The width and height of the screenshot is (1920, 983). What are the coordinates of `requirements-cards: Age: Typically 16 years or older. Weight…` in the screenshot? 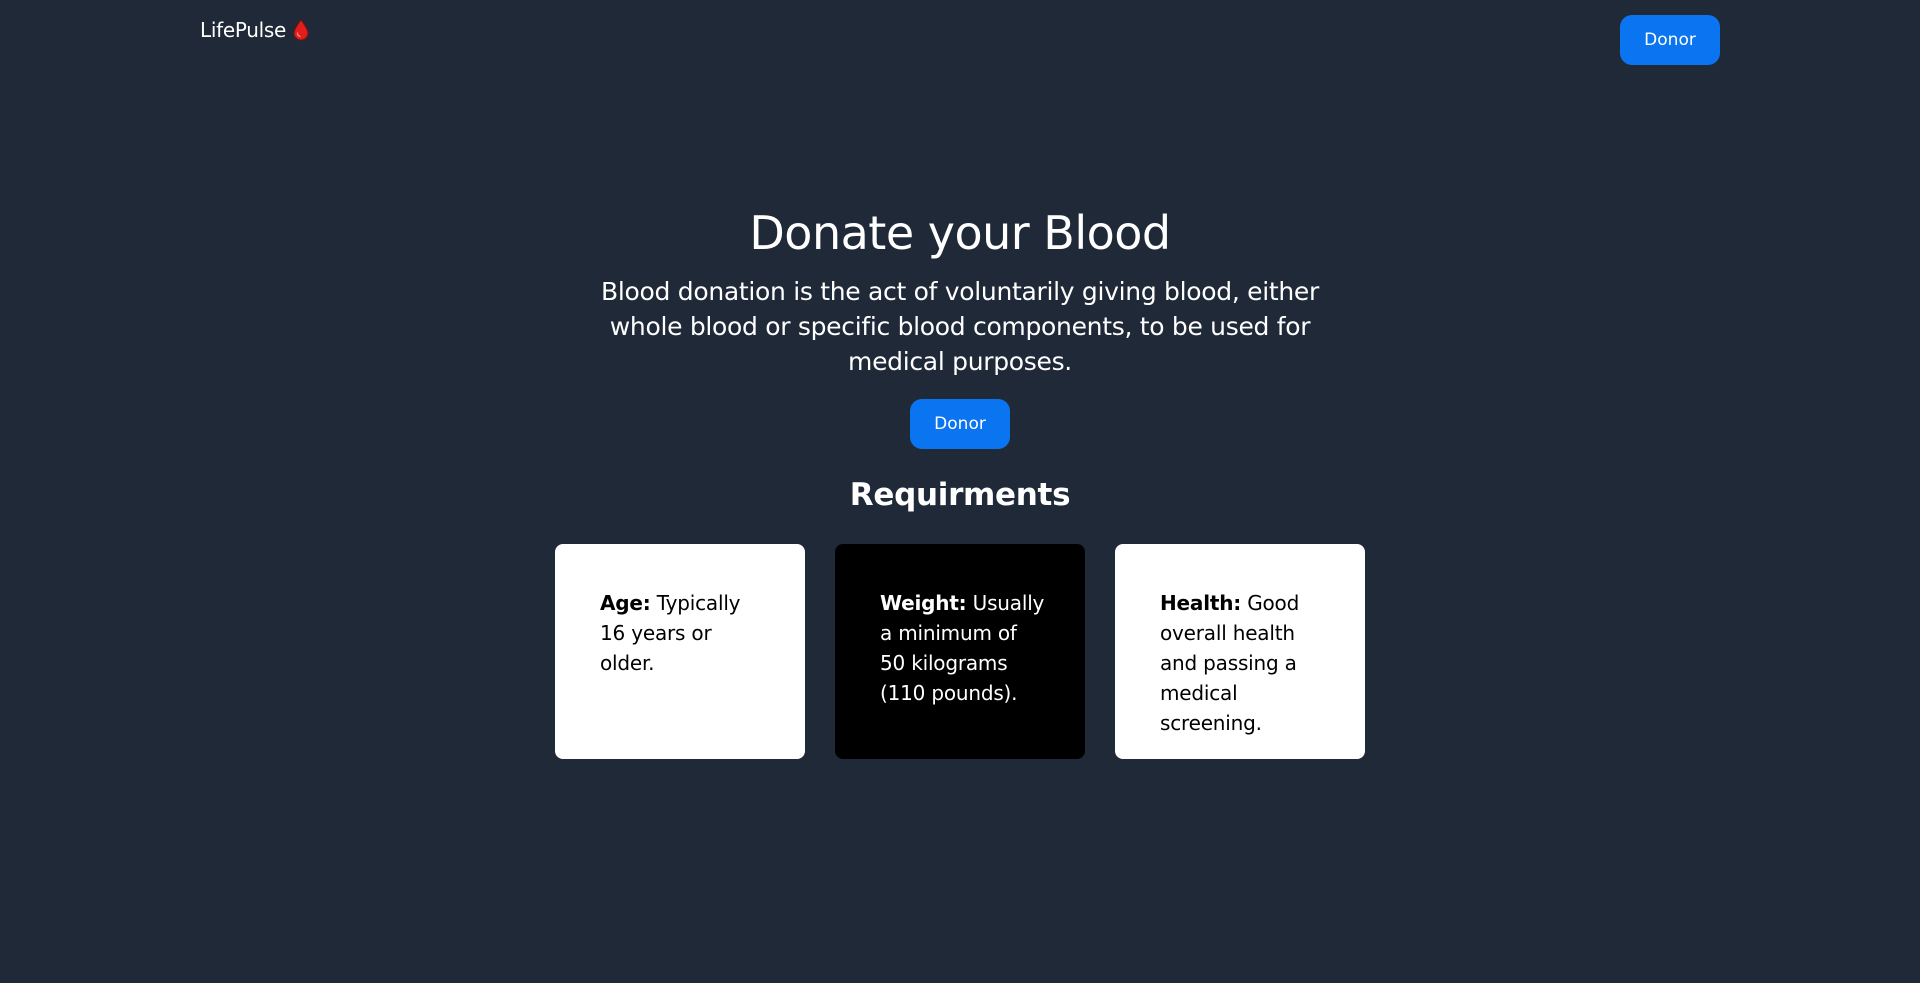 It's located at (960, 651).